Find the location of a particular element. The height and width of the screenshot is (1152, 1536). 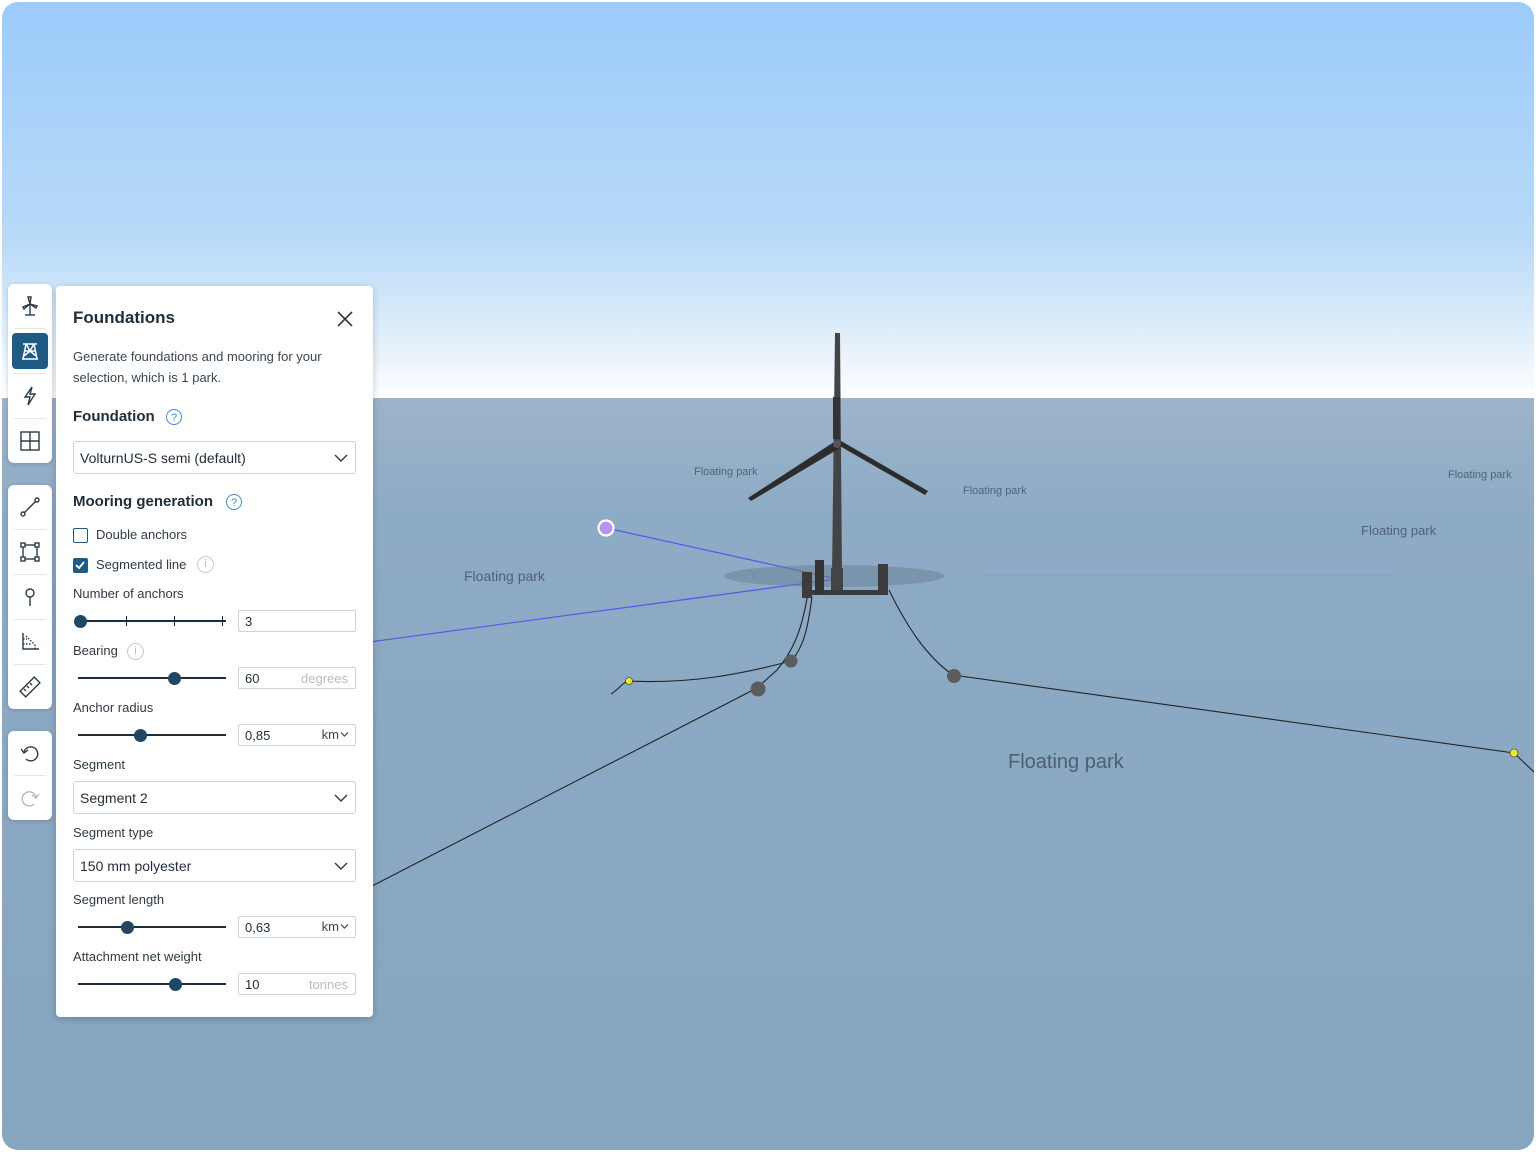

close-icon is located at coordinates (345, 319).